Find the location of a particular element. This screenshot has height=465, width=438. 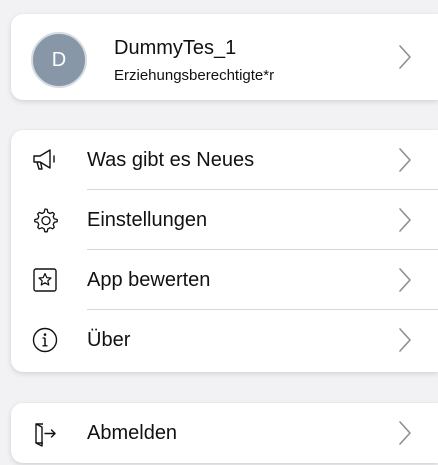

menu-item-label: Was gibt es Neues is located at coordinates (171, 160).